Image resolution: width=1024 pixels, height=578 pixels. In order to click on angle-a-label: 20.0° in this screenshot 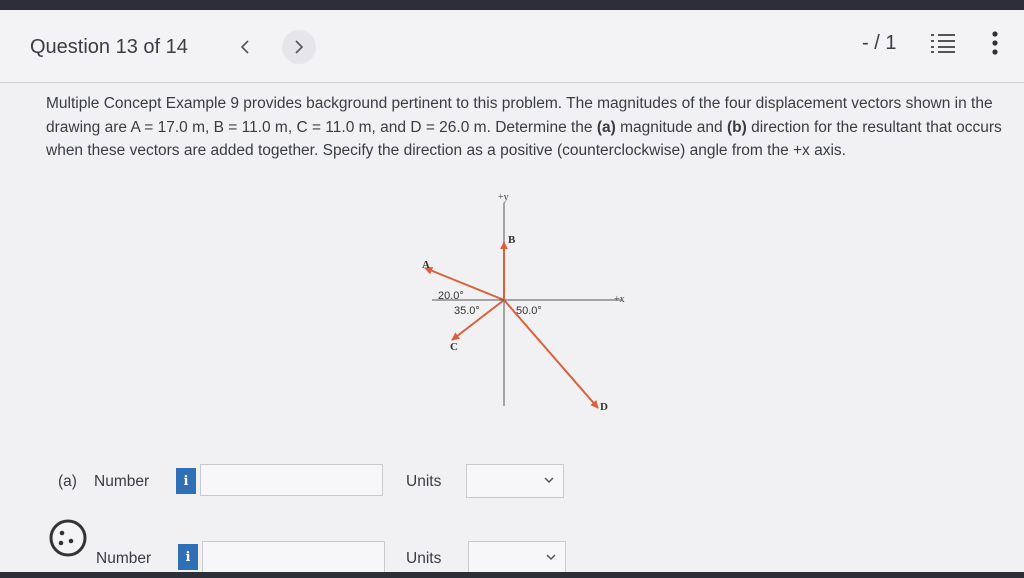, I will do `click(451, 296)`.